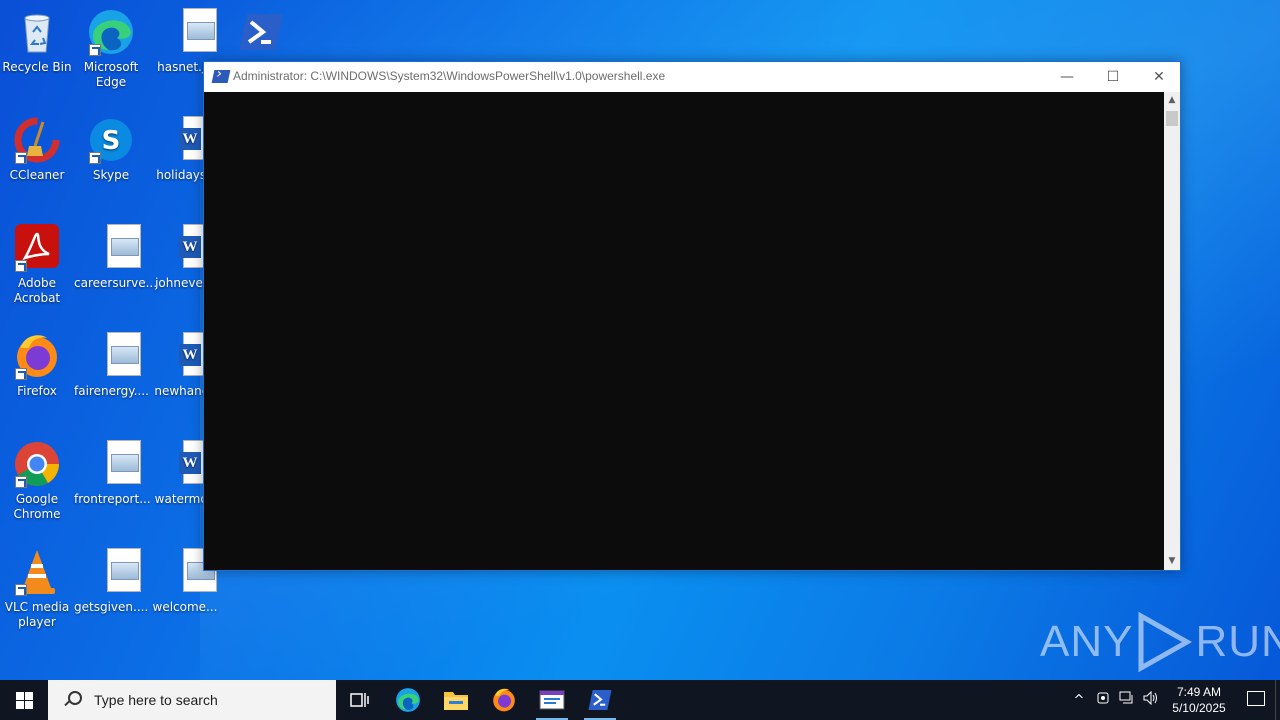 The width and height of the screenshot is (1280, 720). I want to click on desktop-icon-google-chrome: Google Chrome, so click(37, 481).